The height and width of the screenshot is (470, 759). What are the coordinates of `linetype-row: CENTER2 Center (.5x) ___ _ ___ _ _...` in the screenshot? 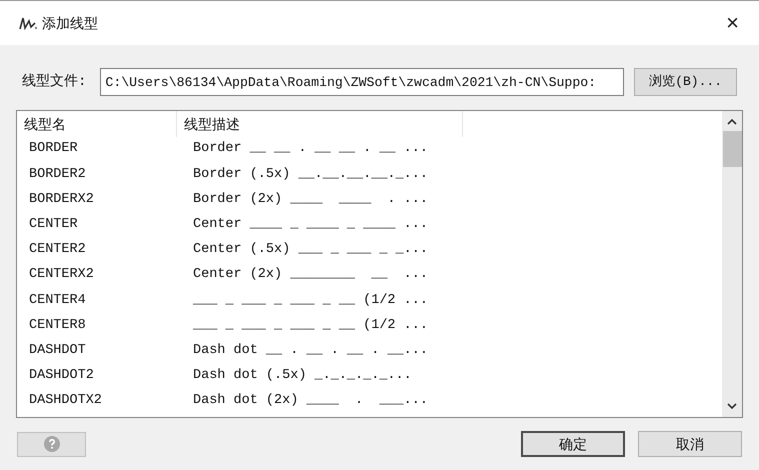 It's located at (369, 250).